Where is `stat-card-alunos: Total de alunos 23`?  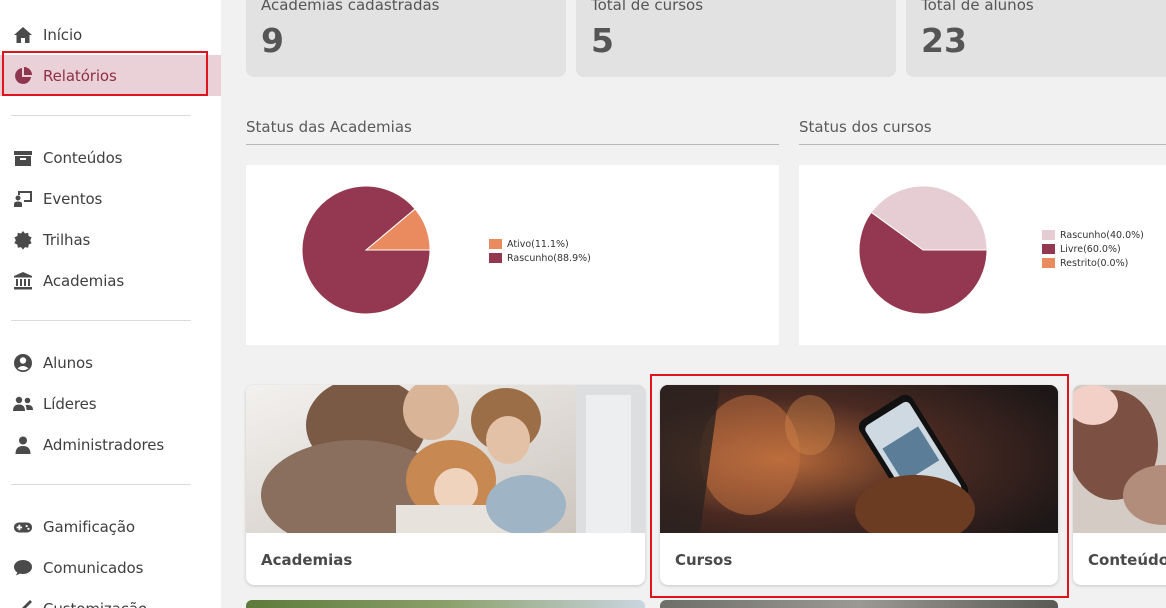 stat-card-alunos: Total de alunos 23 is located at coordinates (1036, 38).